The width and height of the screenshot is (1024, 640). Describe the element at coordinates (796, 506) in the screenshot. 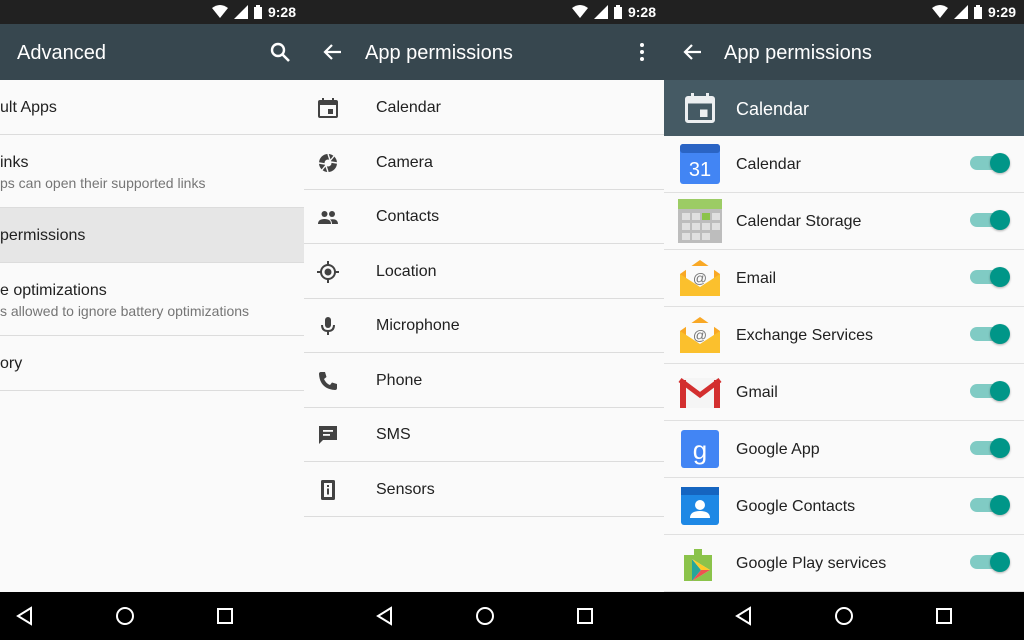

I see `app-label: Google Contacts` at that location.